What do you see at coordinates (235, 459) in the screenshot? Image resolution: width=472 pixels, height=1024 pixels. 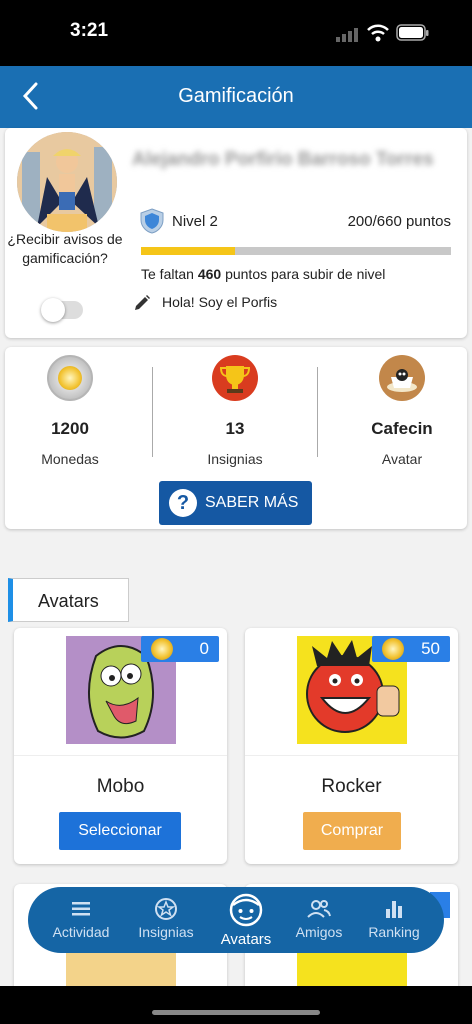 I see `badges-label: Insignias` at bounding box center [235, 459].